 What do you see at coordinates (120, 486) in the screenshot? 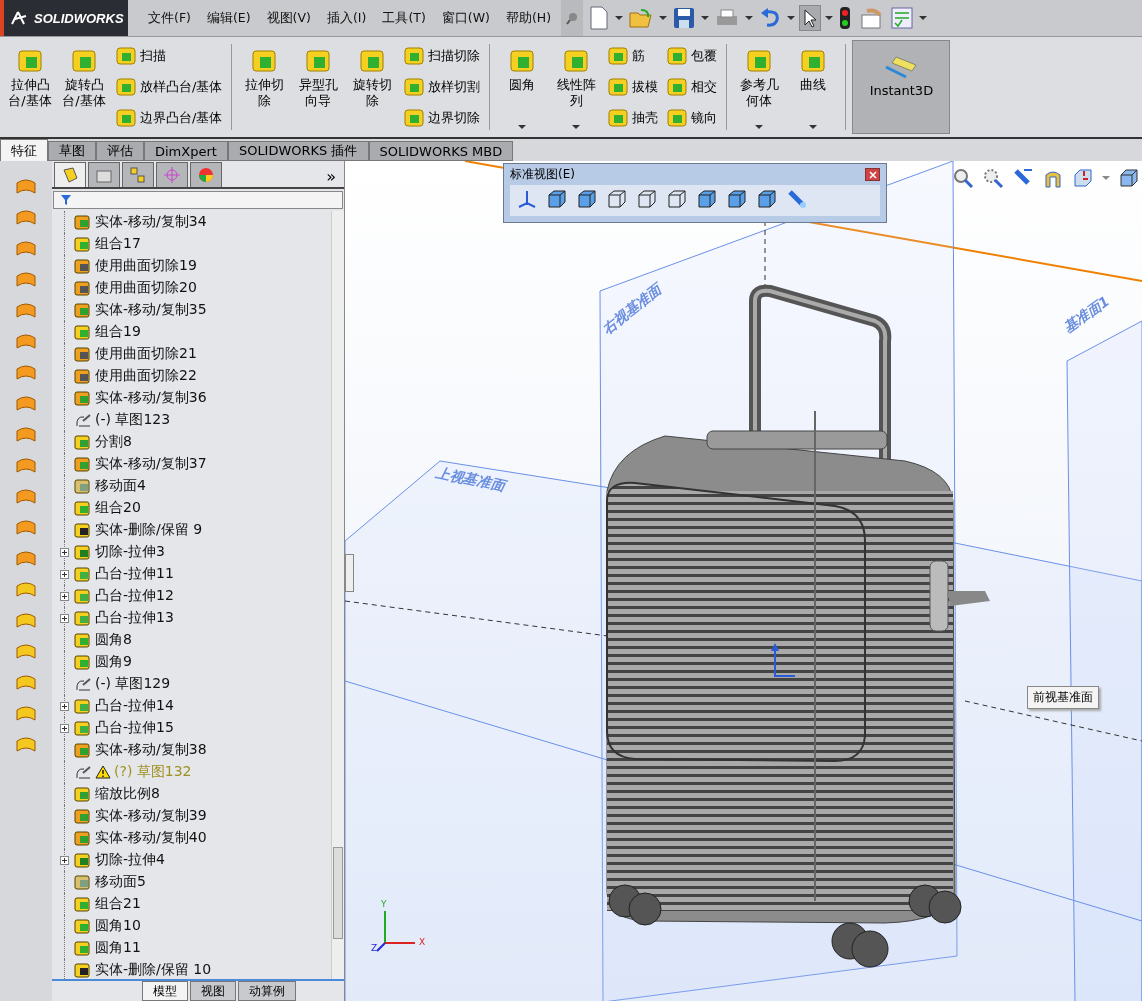
I see `tree-item: 移动面4` at bounding box center [120, 486].